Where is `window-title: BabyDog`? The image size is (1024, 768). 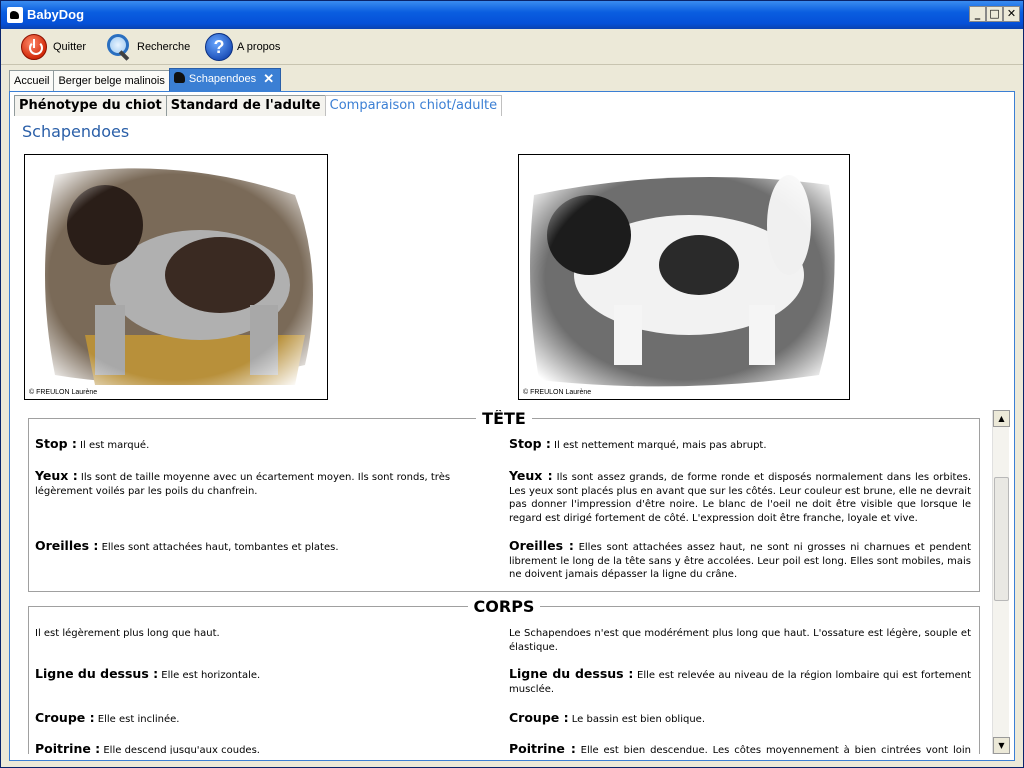 window-title: BabyDog is located at coordinates (56, 14).